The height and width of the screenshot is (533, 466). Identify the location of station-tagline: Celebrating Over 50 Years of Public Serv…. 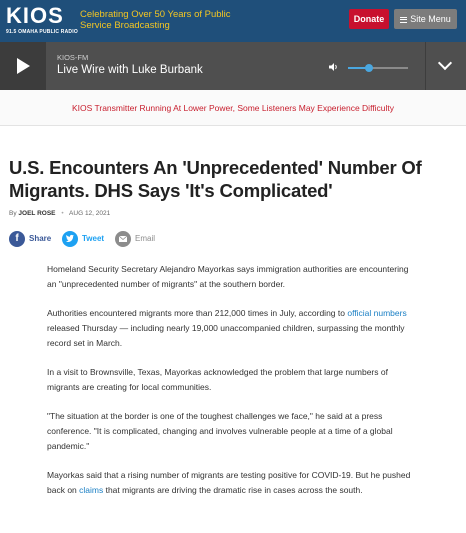
(155, 20).